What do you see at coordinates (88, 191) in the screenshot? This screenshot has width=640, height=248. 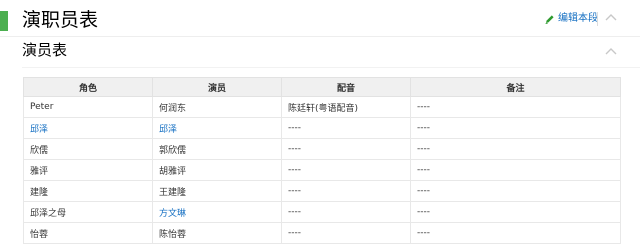 I see `cell-role: 建隆` at bounding box center [88, 191].